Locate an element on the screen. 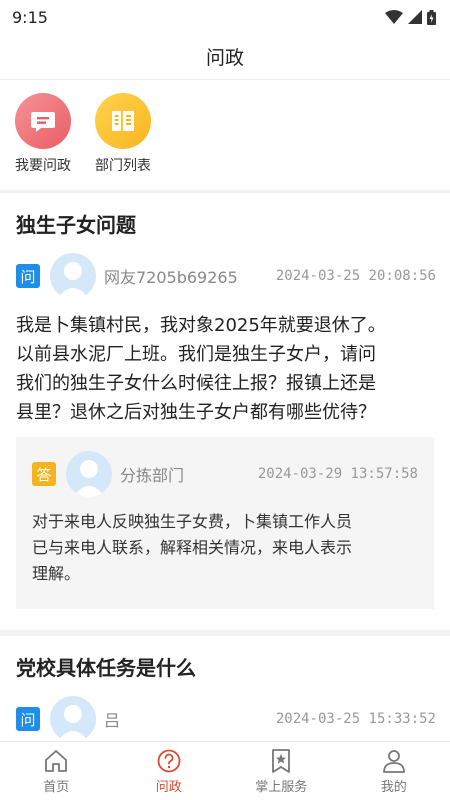  author-name: 吕 is located at coordinates (112, 720).